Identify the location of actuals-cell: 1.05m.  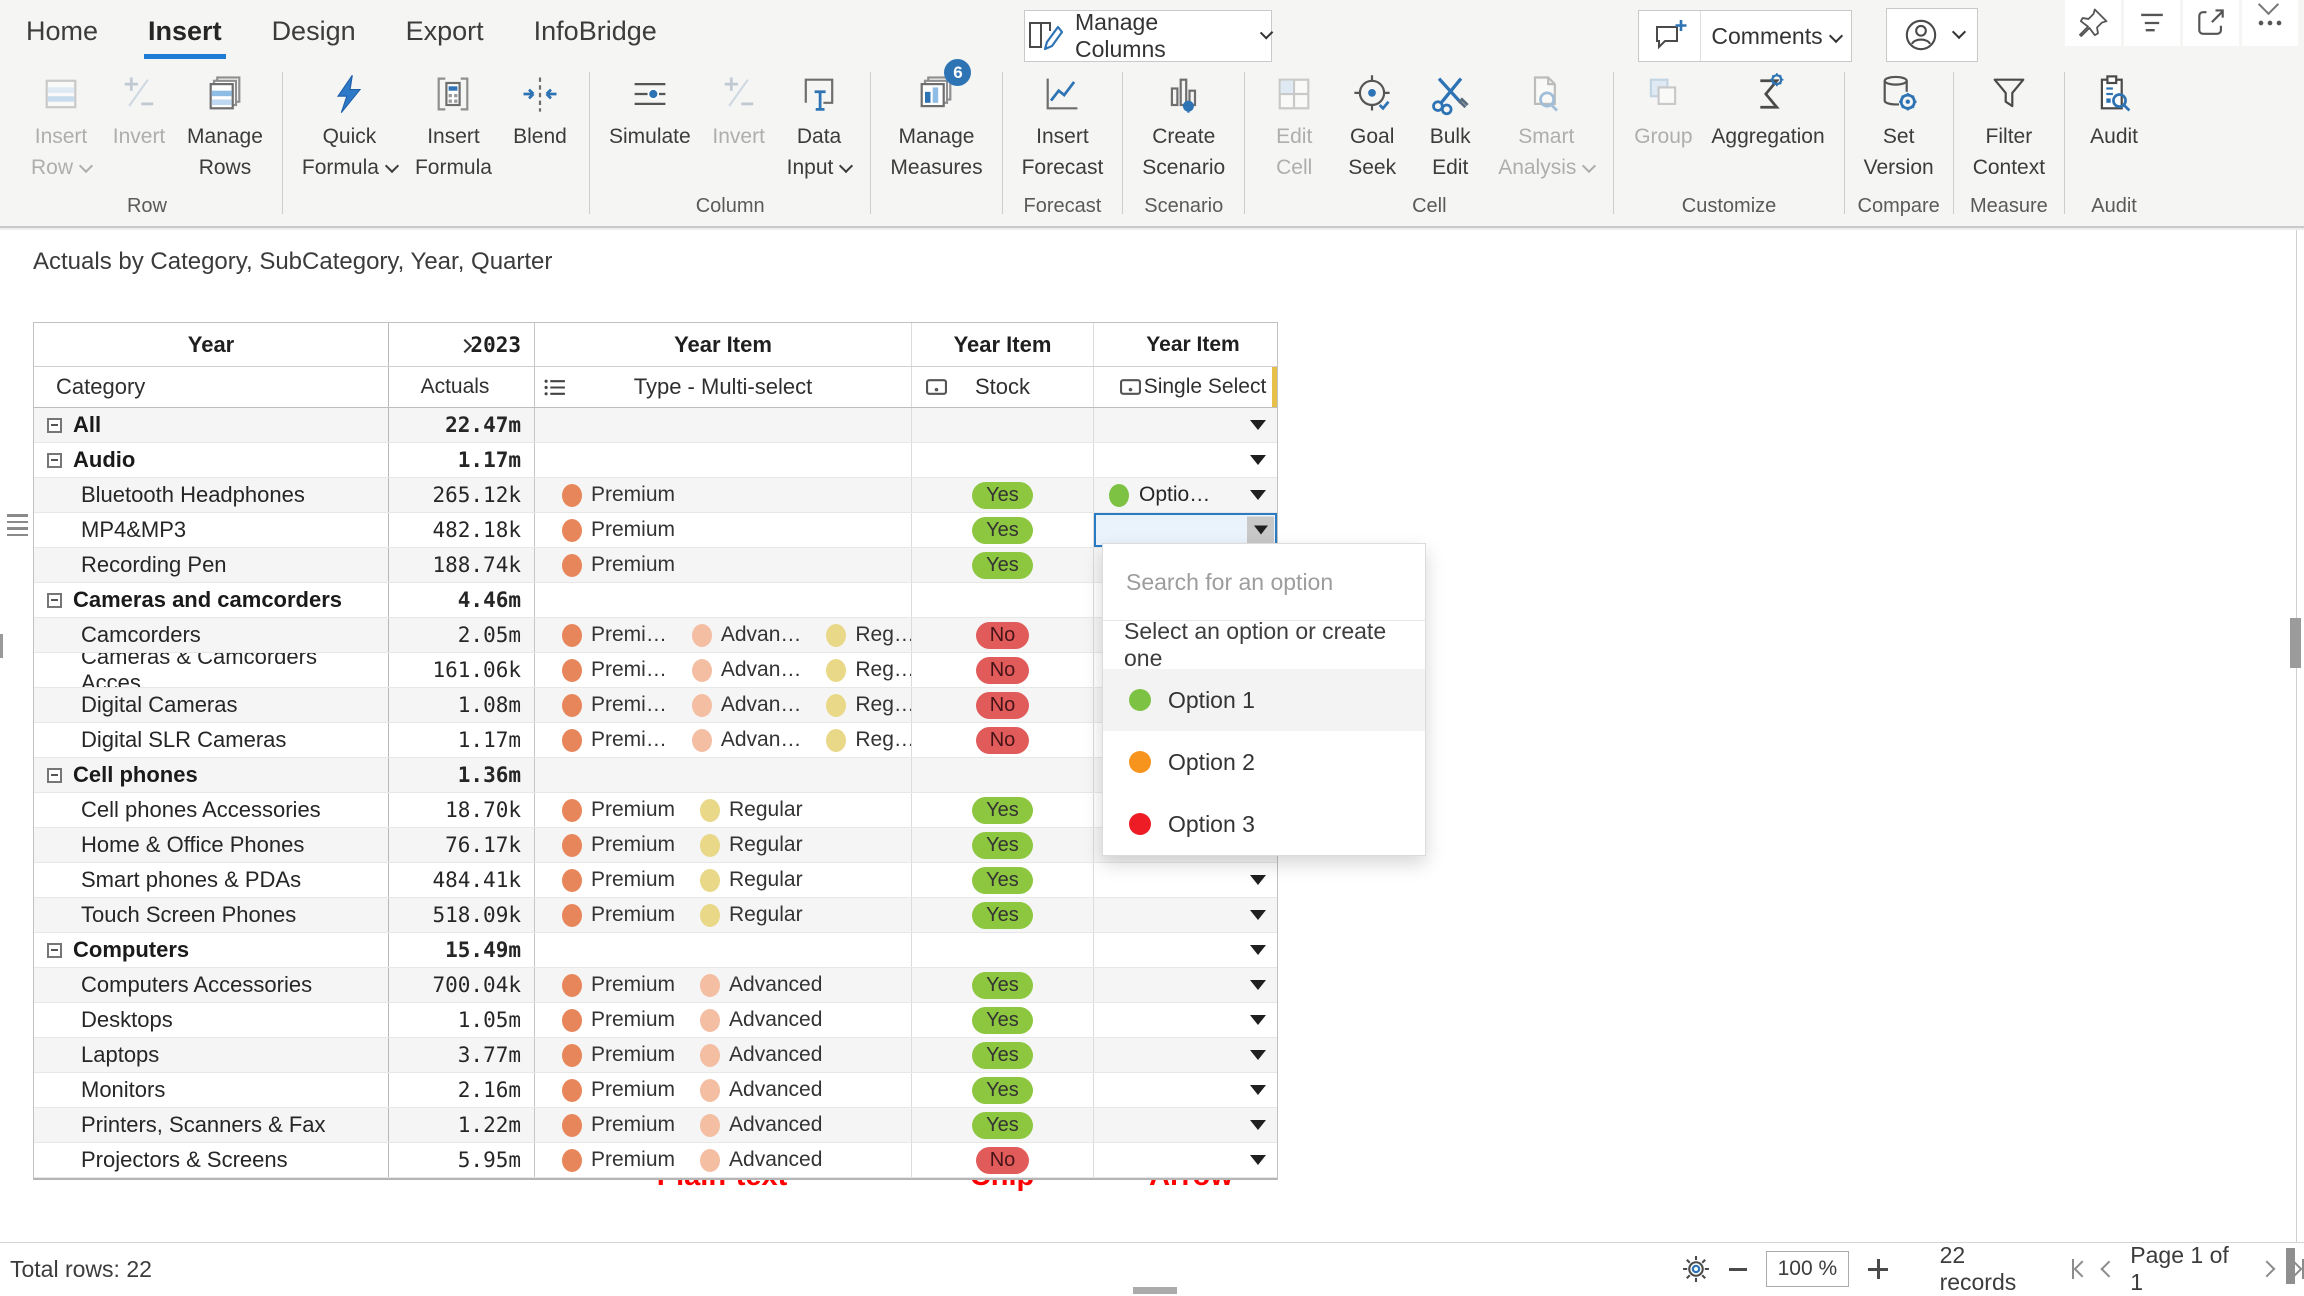
(462, 1020).